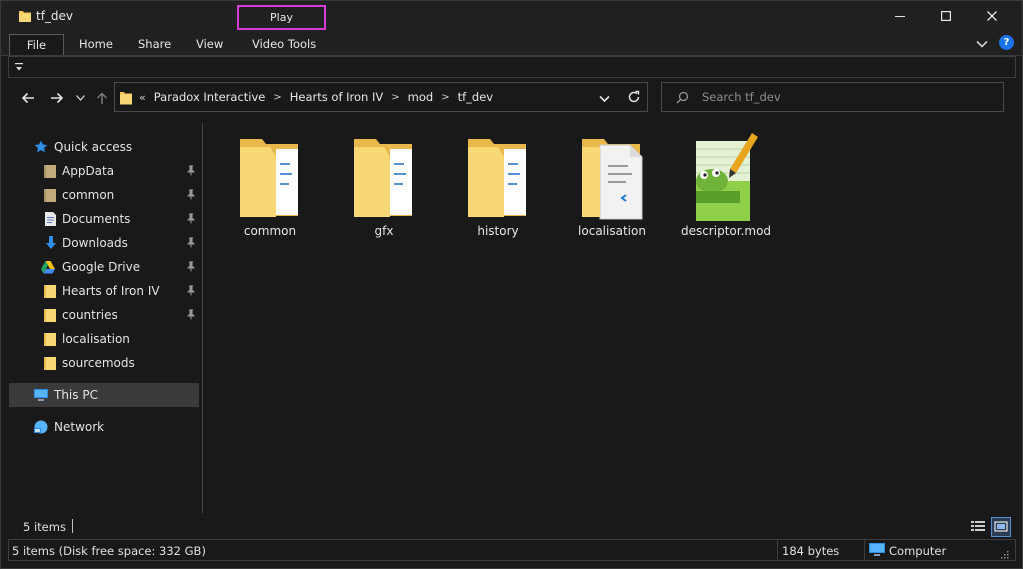 This screenshot has height=569, width=1023. I want to click on minimize-button, so click(900, 16).